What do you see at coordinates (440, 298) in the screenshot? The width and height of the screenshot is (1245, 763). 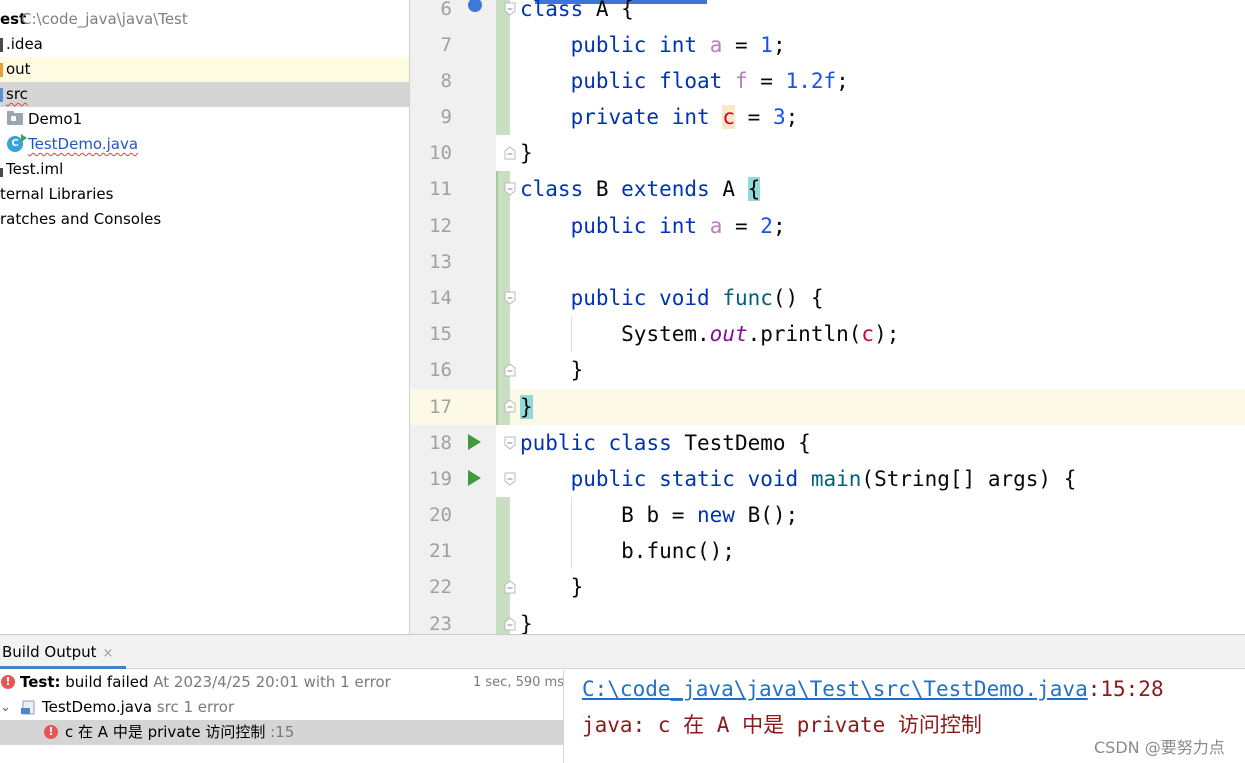 I see `line-number: 14` at bounding box center [440, 298].